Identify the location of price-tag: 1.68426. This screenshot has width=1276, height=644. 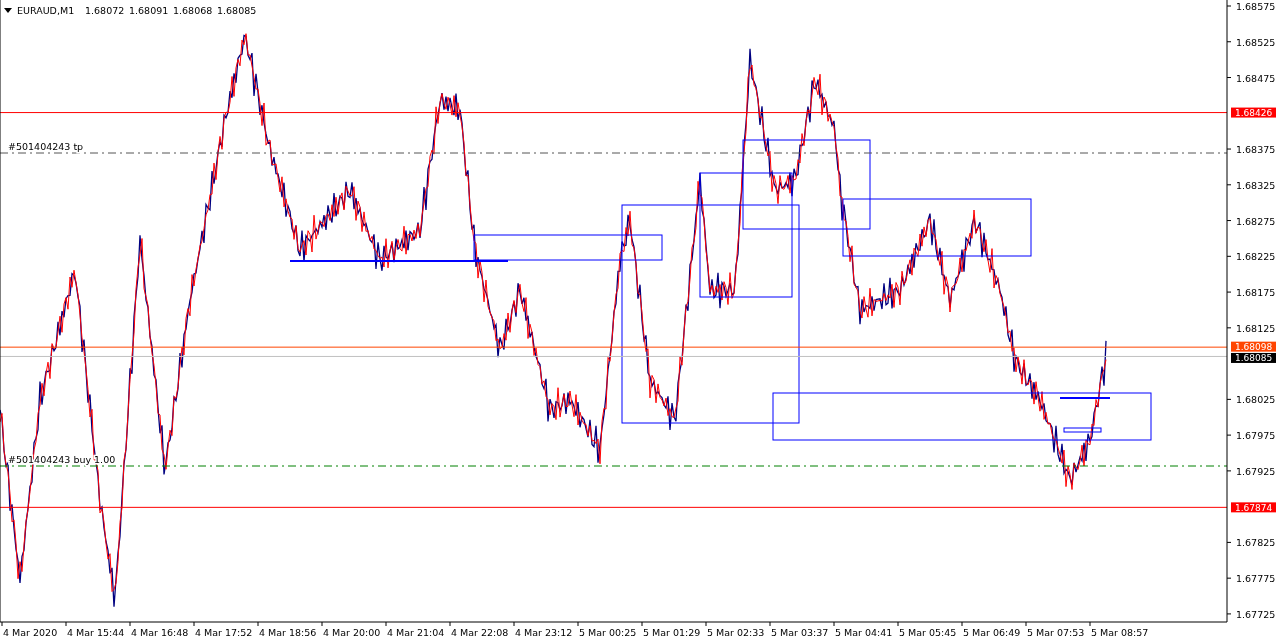
(1253, 113).